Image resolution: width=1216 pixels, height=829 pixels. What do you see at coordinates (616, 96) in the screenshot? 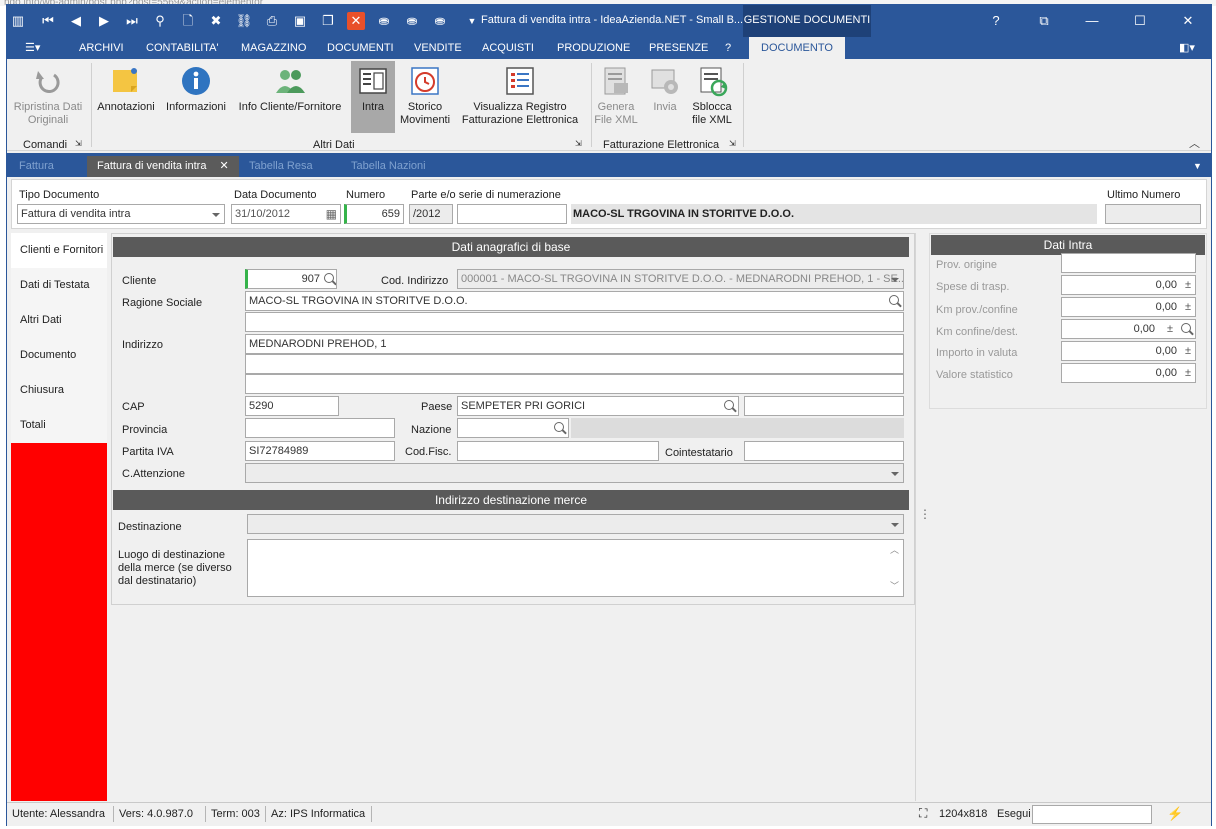
I see `genera-xml-button: Genera File XML` at bounding box center [616, 96].